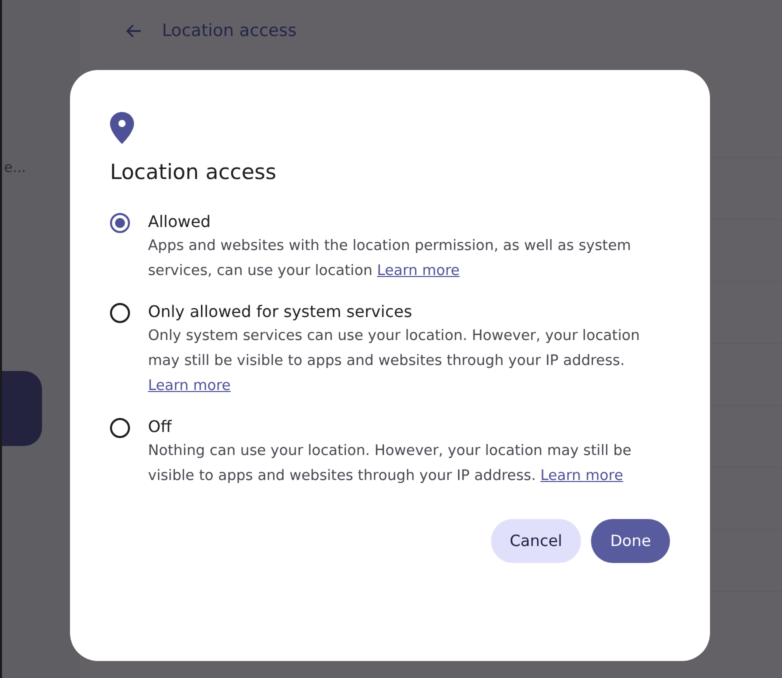 This screenshot has width=782, height=678. Describe the element at coordinates (22, 408) in the screenshot. I see `sidebar-item` at that location.